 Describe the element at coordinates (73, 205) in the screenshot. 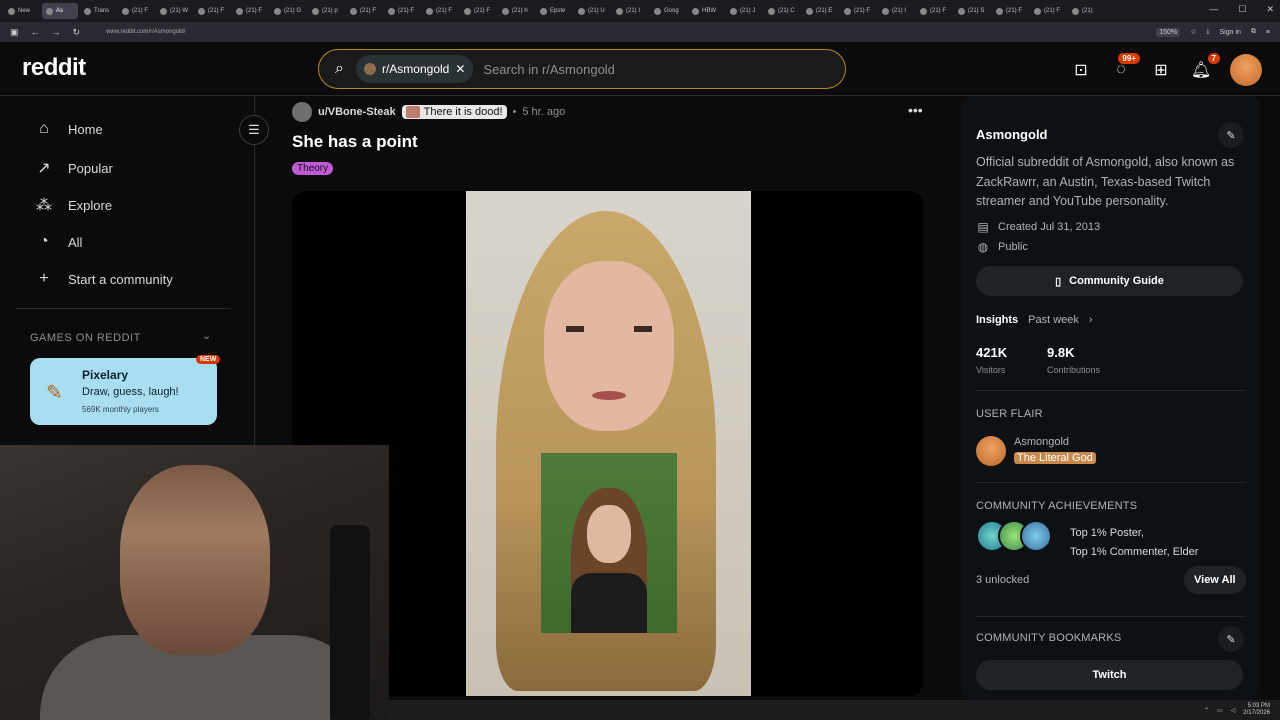

I see `sidebar-item-explore: ⁂ Explore` at that location.